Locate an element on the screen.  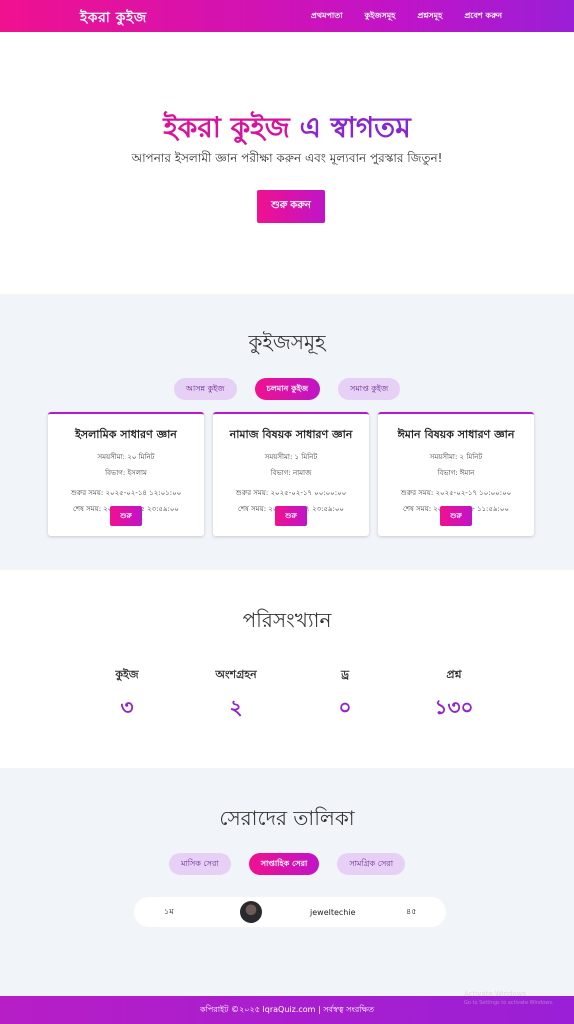
leaderboard-tabs: মাসিক সেরা সাপ্তাহিক সেরা সামগ্রিক সেরা is located at coordinates (287, 864).